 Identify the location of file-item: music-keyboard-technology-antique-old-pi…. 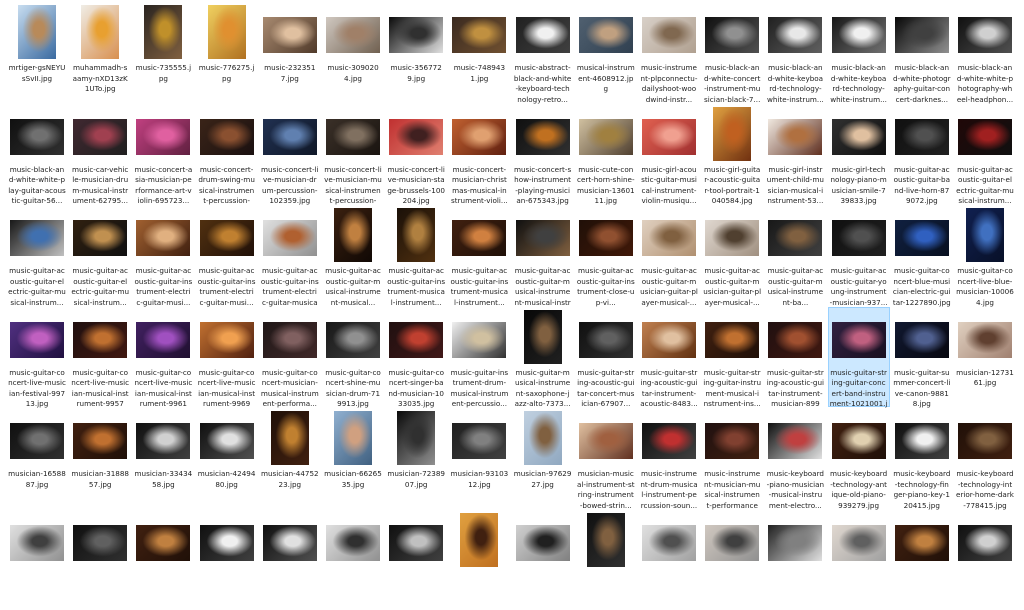
(859, 459).